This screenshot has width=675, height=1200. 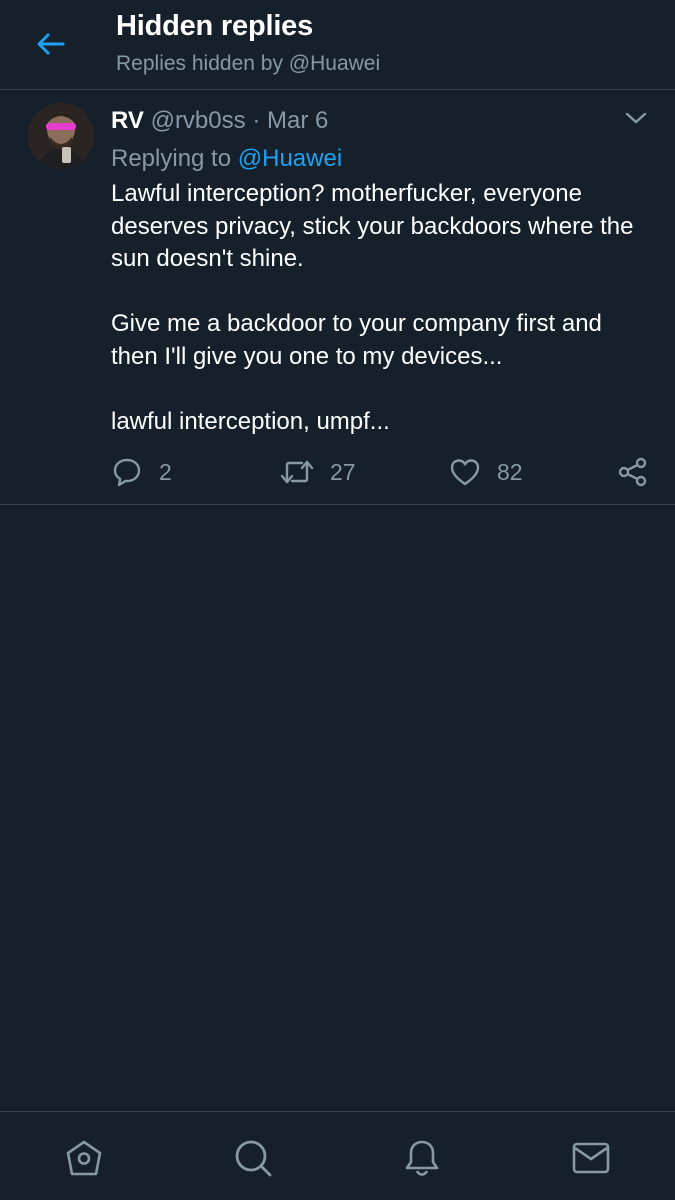 What do you see at coordinates (290, 158) in the screenshot?
I see `replying-to-mention: @Huawei` at bounding box center [290, 158].